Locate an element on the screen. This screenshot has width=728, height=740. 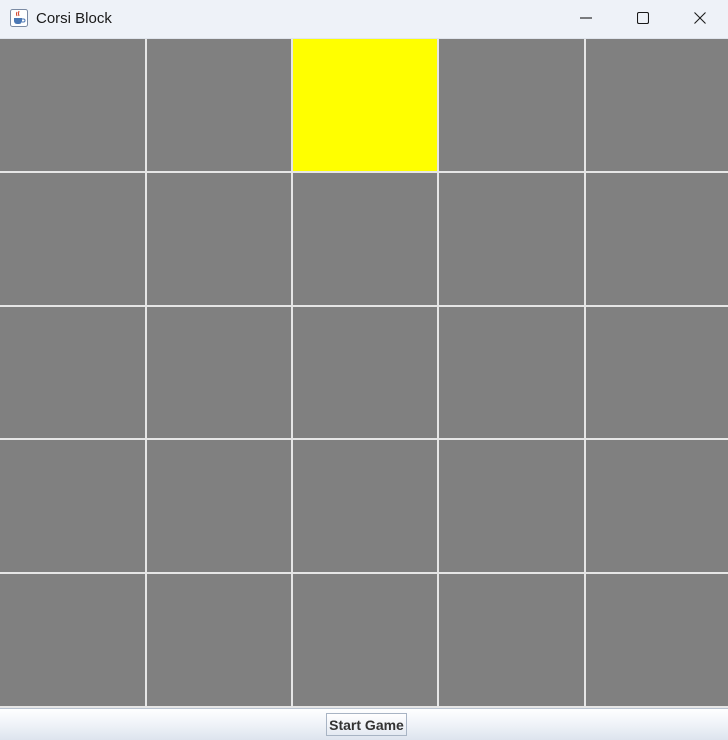
minimize-icon is located at coordinates (586, 20).